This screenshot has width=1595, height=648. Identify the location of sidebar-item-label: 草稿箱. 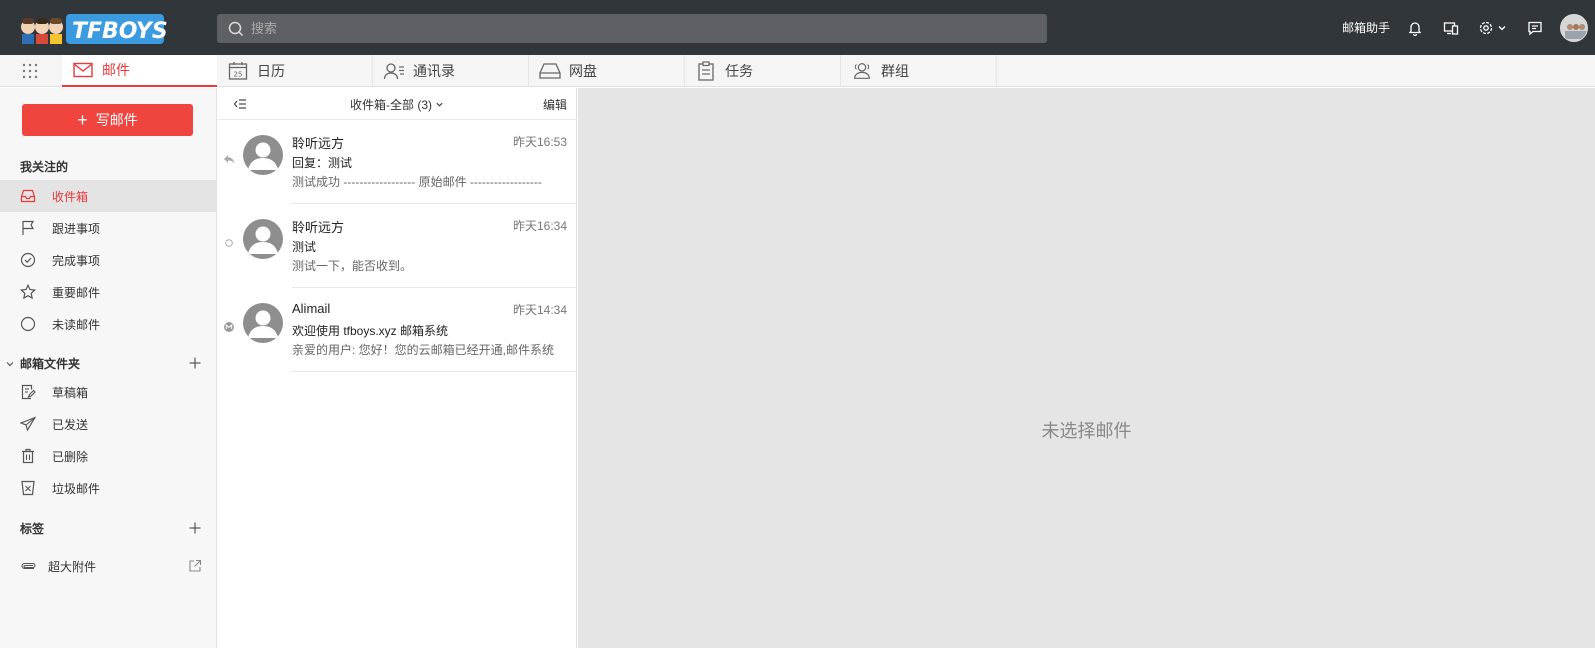
(70, 392).